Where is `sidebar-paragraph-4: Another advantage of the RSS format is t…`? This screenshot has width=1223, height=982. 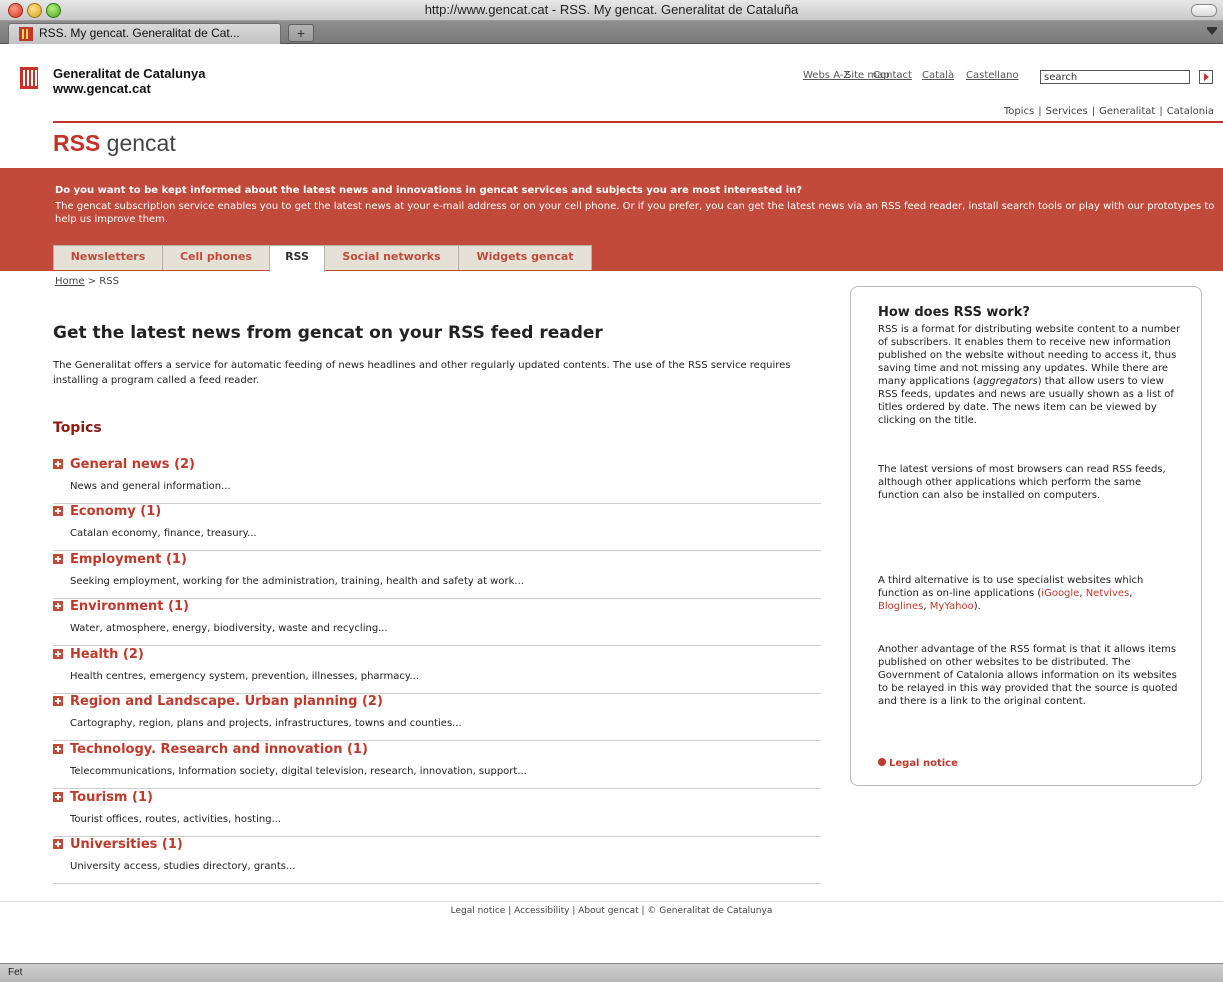 sidebar-paragraph-4: Another advantage of the RSS format is t… is located at coordinates (1028, 675).